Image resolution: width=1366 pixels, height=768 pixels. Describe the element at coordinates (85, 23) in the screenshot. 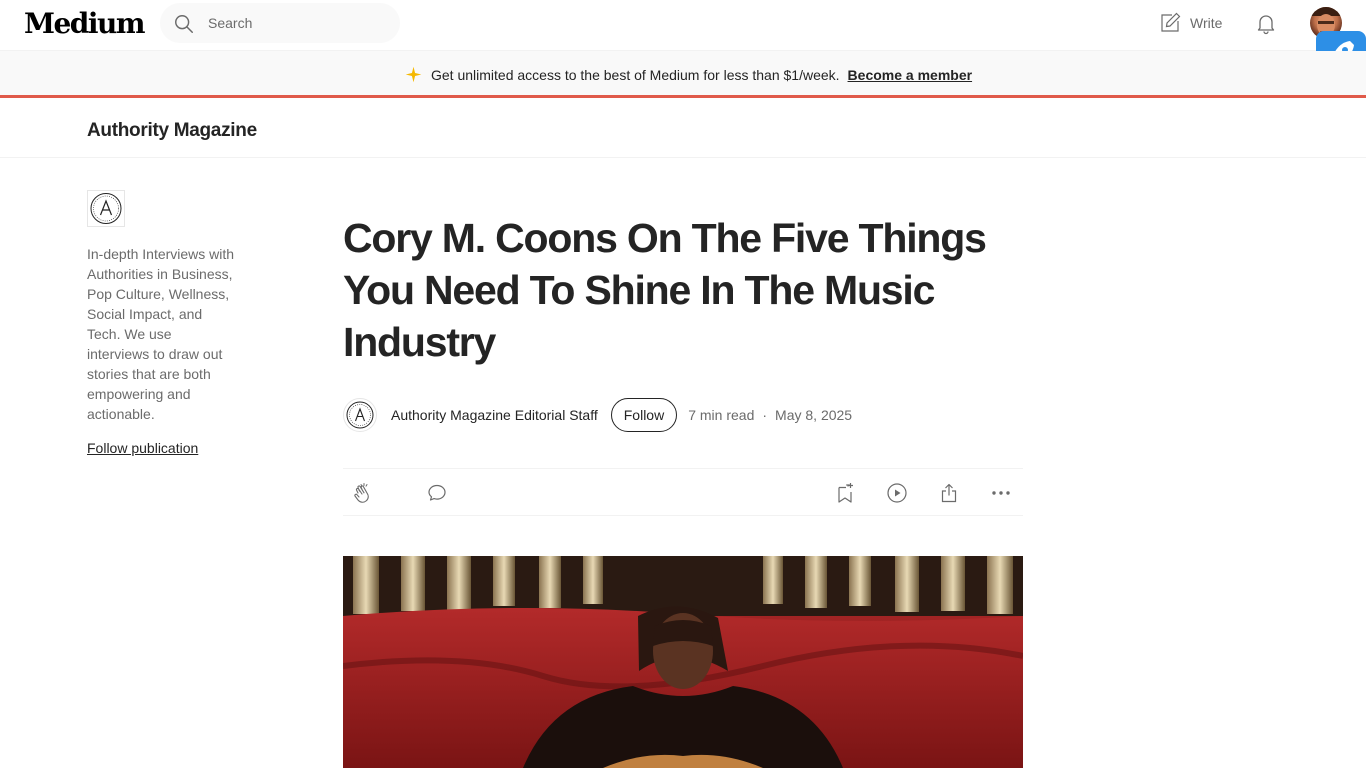

I see `medium-logo: Medium` at that location.